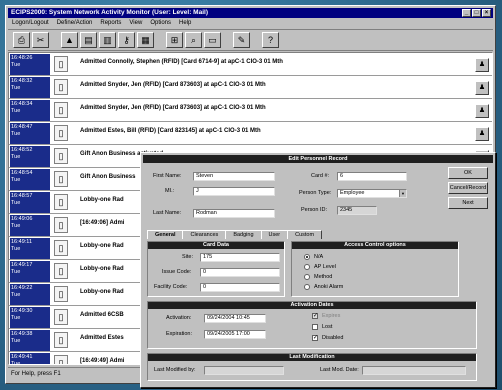 Image resolution: width=502 pixels, height=390 pixels. Describe the element at coordinates (179, 334) in the screenshot. I see `expiration-label: Expiration:` at that location.